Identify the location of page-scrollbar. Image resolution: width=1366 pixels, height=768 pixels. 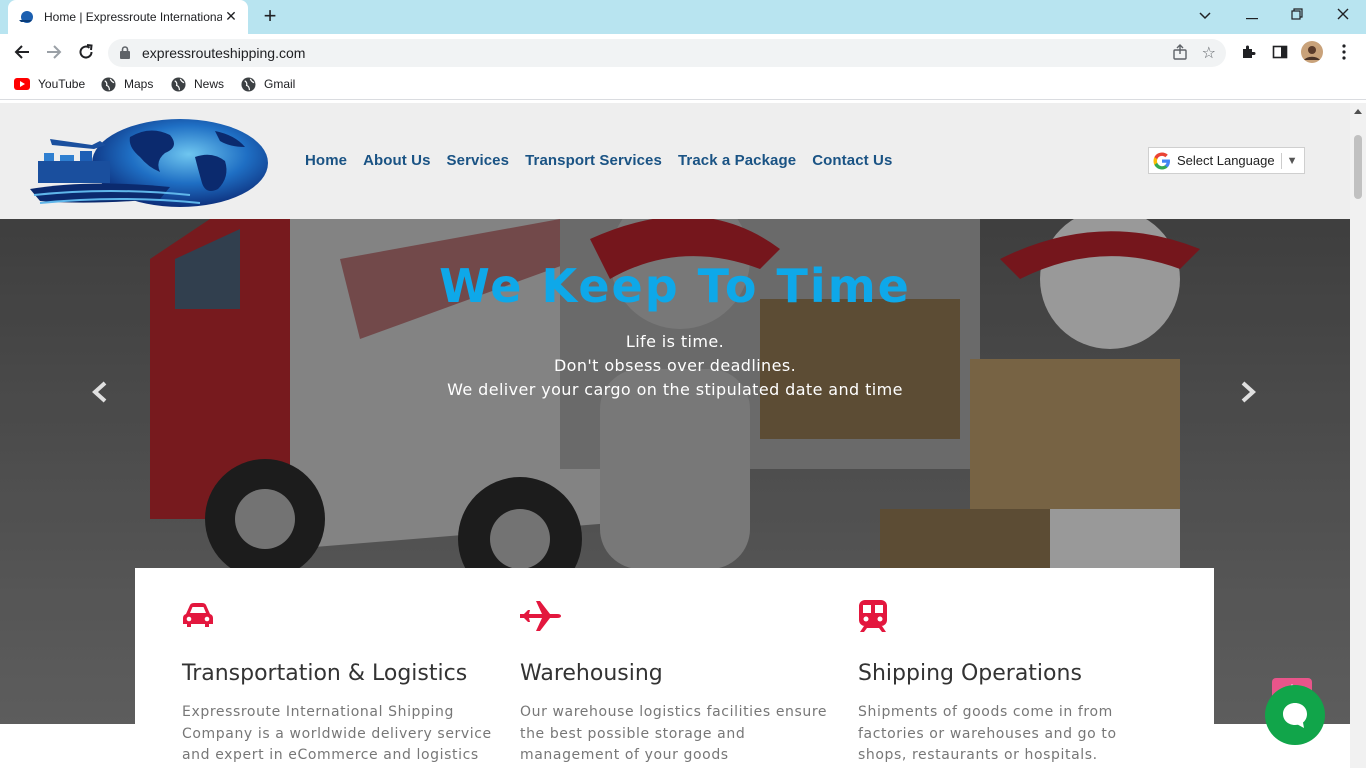
(1358, 435).